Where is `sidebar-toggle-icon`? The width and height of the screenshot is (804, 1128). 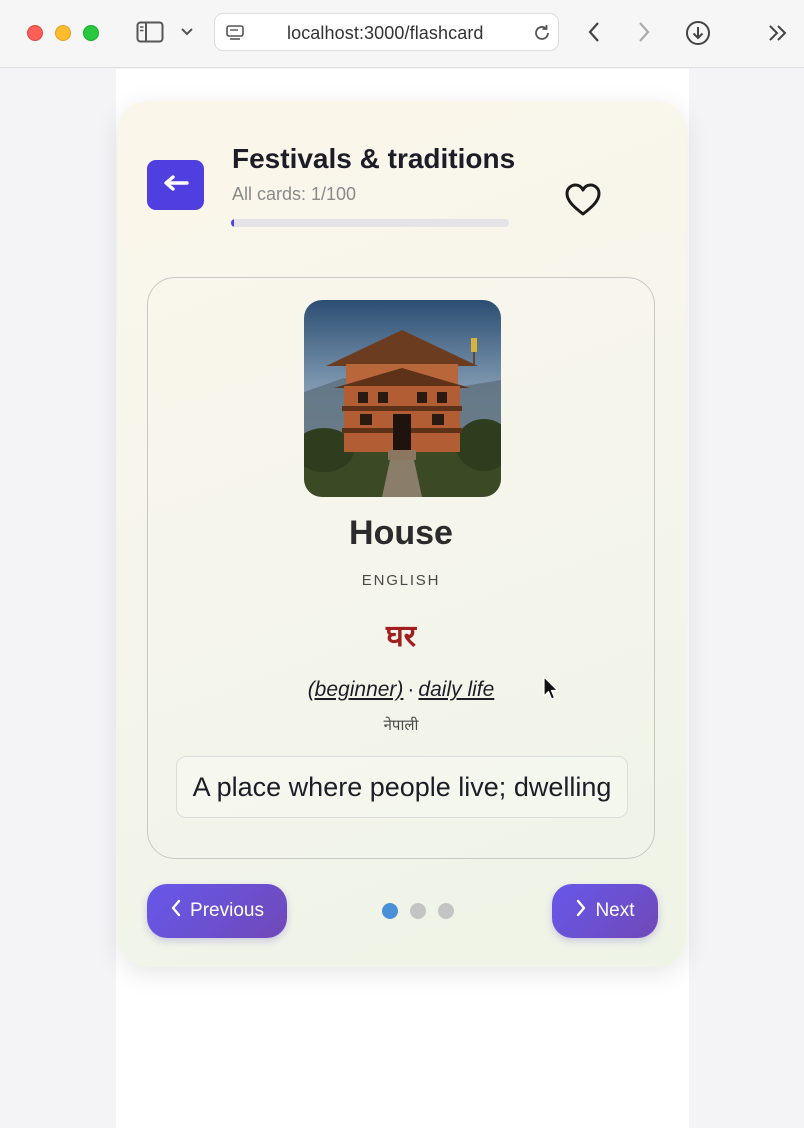
sidebar-toggle-icon is located at coordinates (150, 32).